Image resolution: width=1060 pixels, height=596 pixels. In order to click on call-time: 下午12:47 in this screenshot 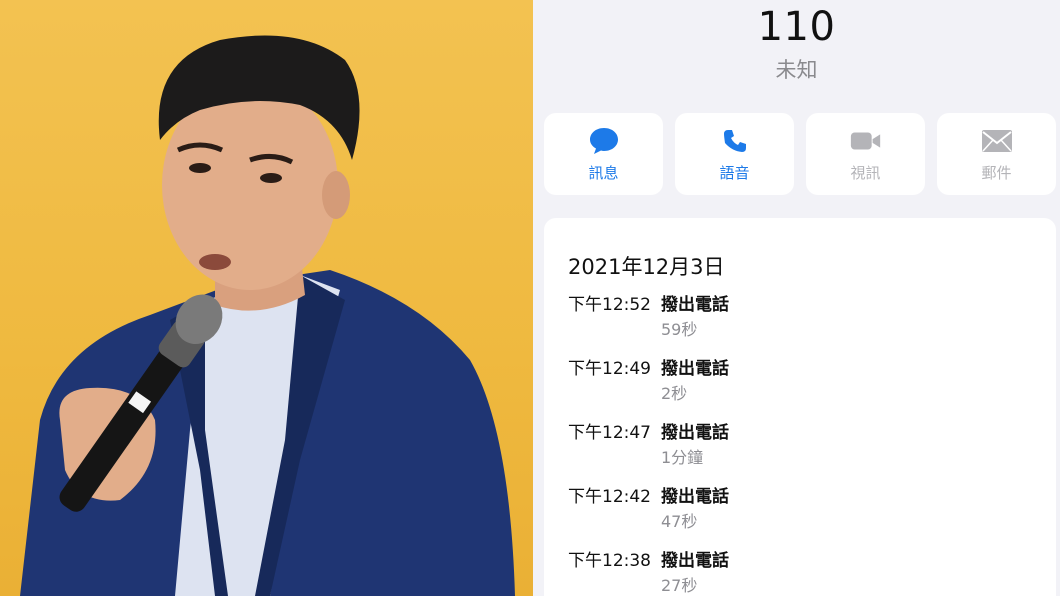, I will do `click(609, 433)`.